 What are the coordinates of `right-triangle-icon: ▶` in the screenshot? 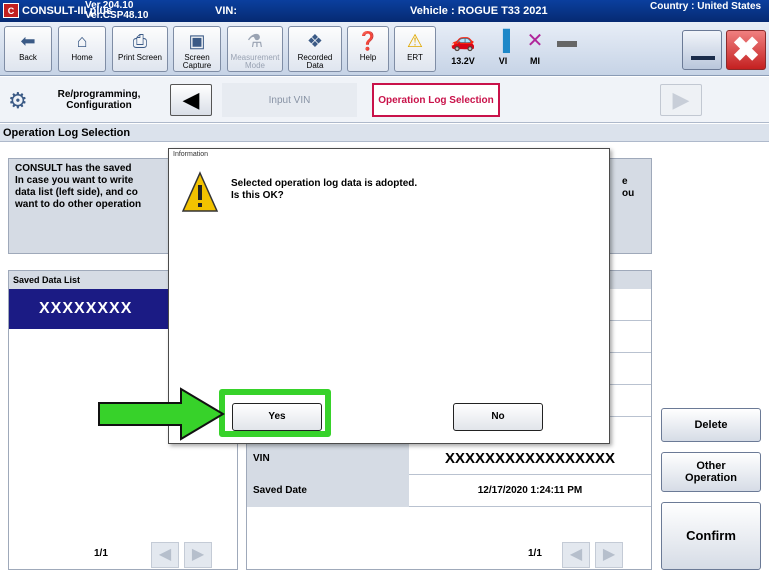 It's located at (681, 99).